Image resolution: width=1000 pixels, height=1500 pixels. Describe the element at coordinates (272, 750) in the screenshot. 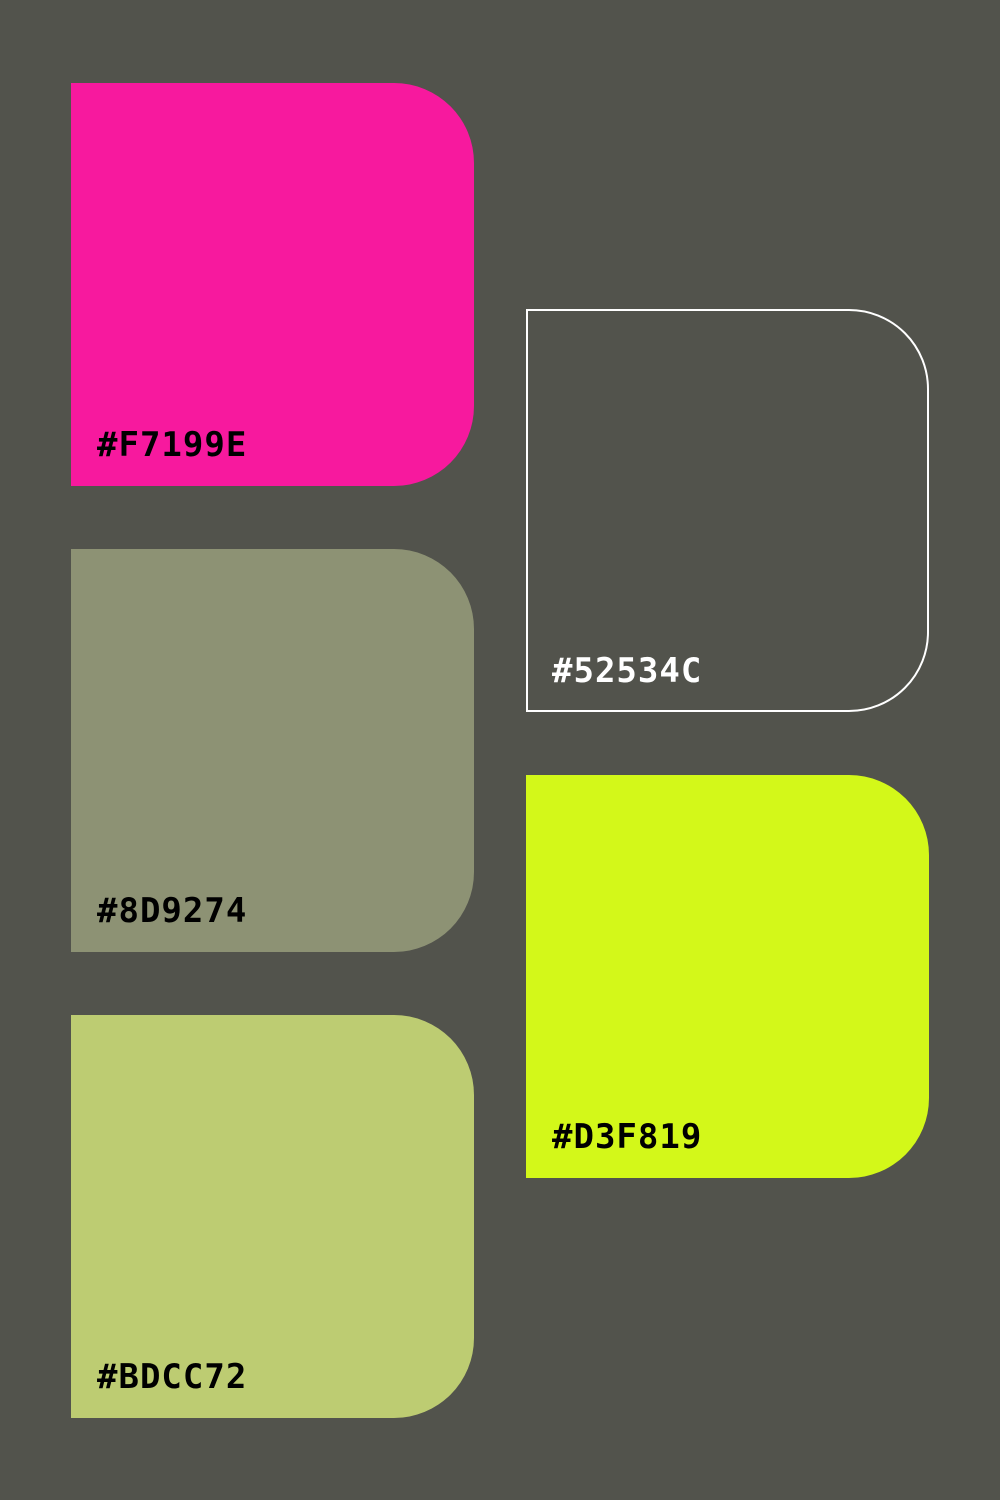

I see `swatch-sage-gray: #8D9274` at that location.